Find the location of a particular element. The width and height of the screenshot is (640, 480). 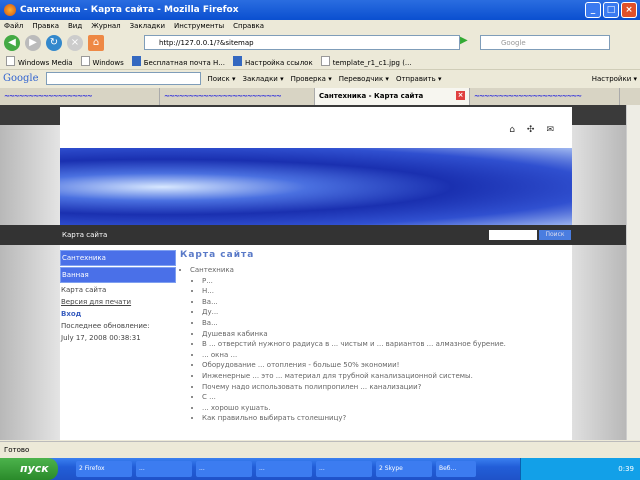

back-icon: ◀ is located at coordinates (12, 43).